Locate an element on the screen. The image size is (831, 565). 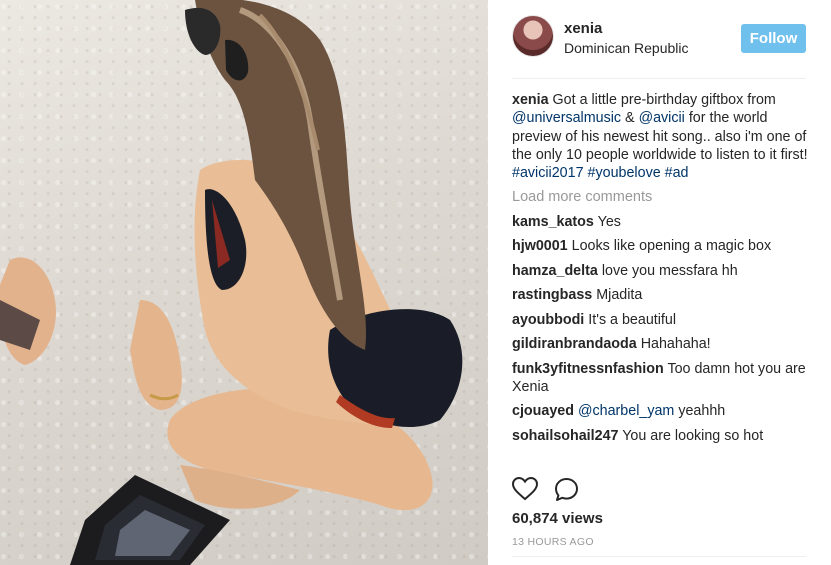
comment-text: Looks like opening a magic box is located at coordinates (671, 246).